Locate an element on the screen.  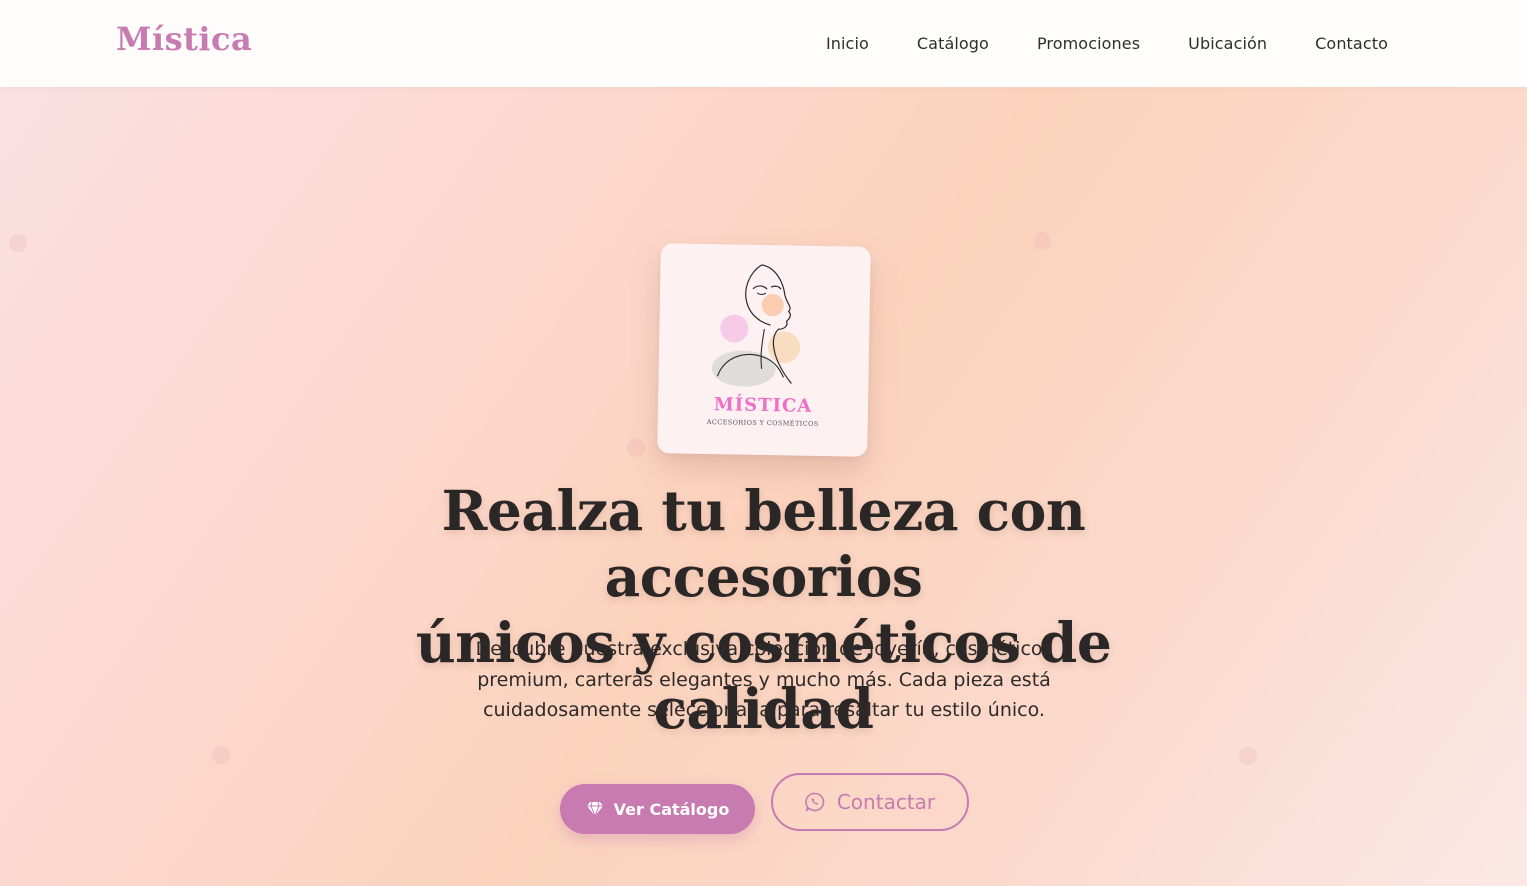
logo-title: MÍSTICA is located at coordinates (763, 405).